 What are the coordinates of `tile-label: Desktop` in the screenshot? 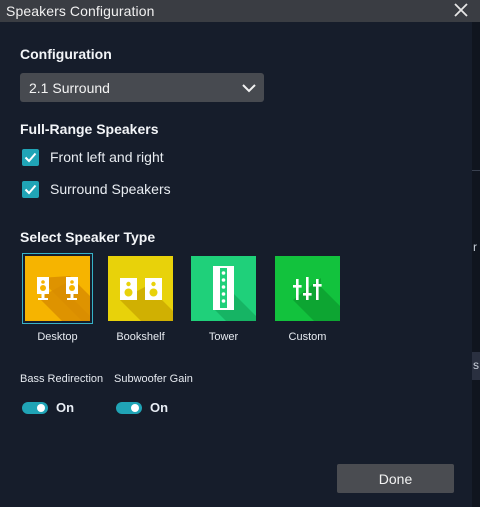 It's located at (57, 337).